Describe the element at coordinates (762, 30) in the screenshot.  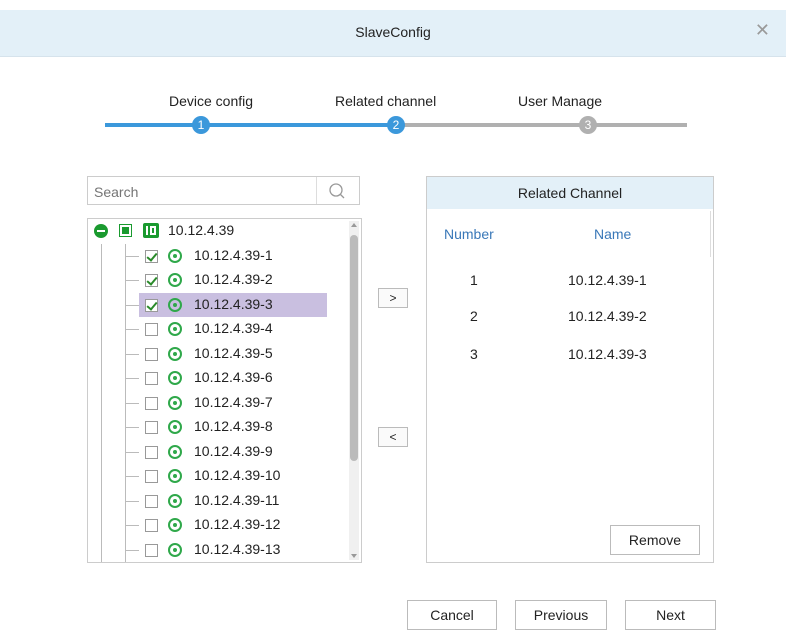
I see `close-icon: ✕` at that location.